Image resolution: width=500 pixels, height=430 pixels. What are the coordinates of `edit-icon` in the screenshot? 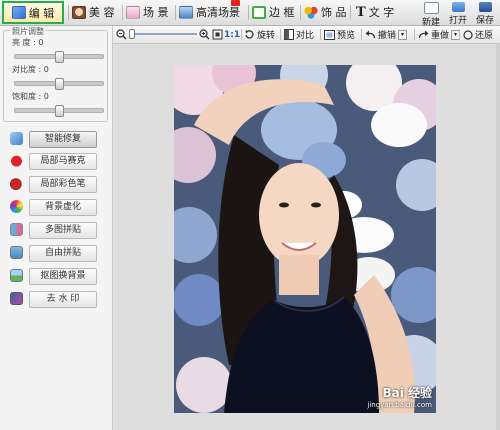 It's located at (18, 12).